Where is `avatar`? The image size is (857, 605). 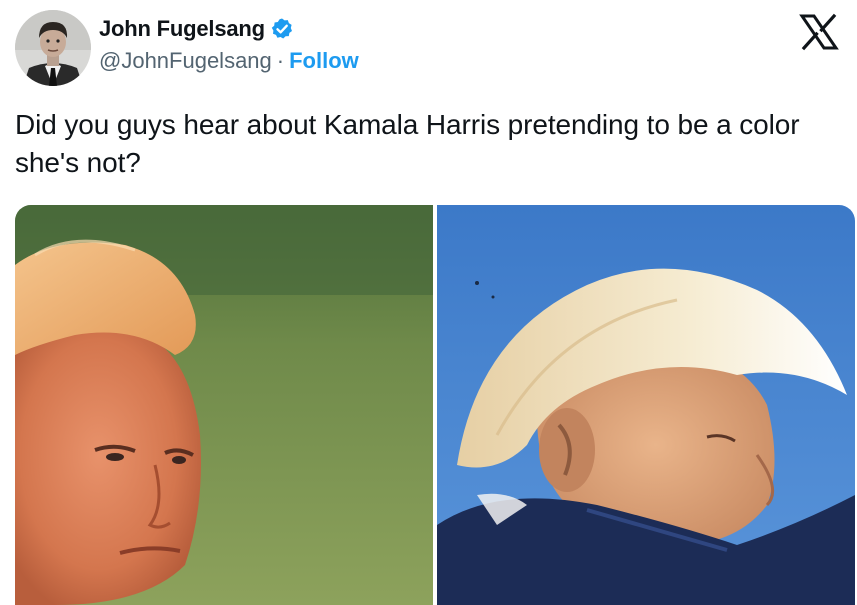 avatar is located at coordinates (53, 48).